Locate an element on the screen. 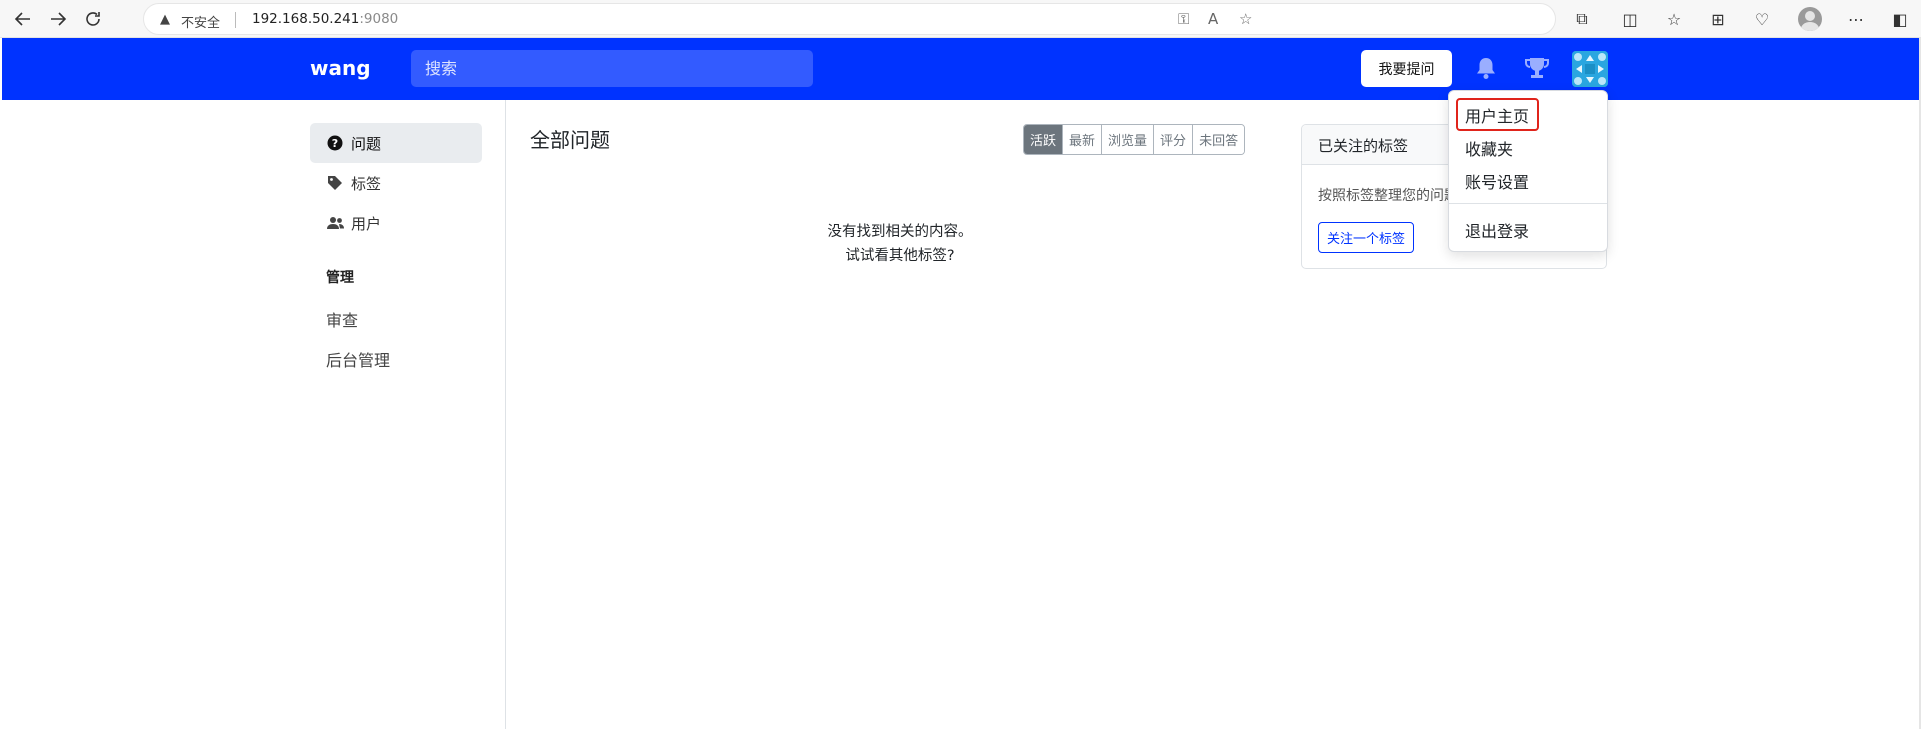 This screenshot has height=729, width=1921. favorites-icon: ☆ is located at coordinates (1674, 19).